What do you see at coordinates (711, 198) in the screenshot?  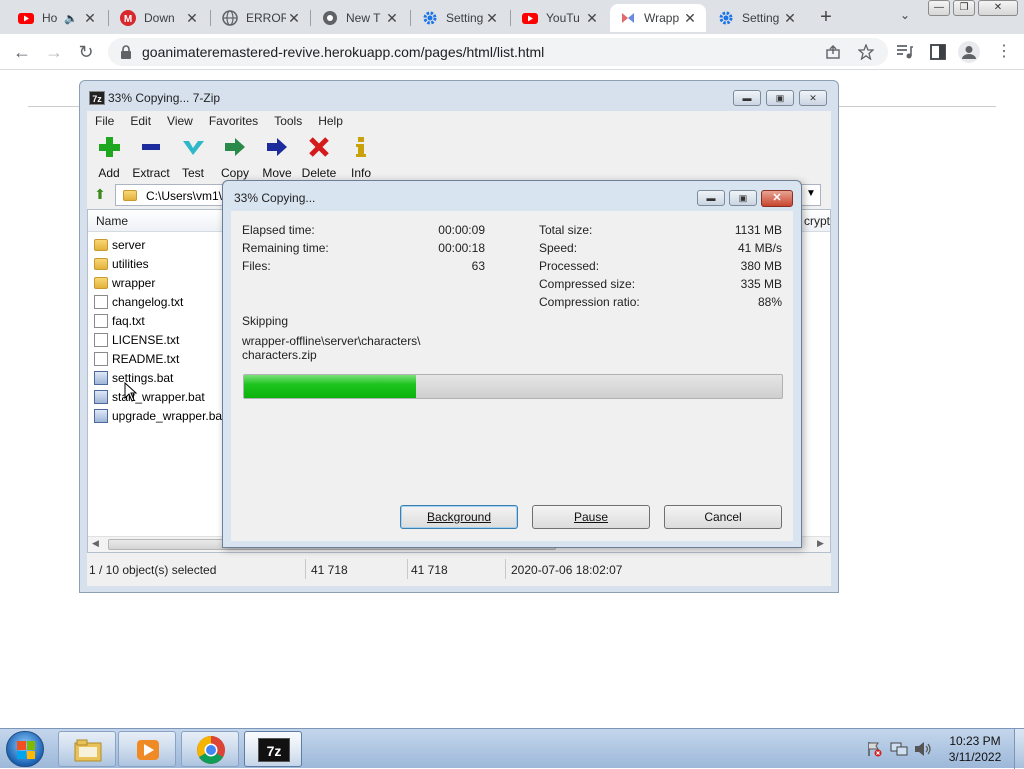 I see `dialog-minimize-button: ▬` at bounding box center [711, 198].